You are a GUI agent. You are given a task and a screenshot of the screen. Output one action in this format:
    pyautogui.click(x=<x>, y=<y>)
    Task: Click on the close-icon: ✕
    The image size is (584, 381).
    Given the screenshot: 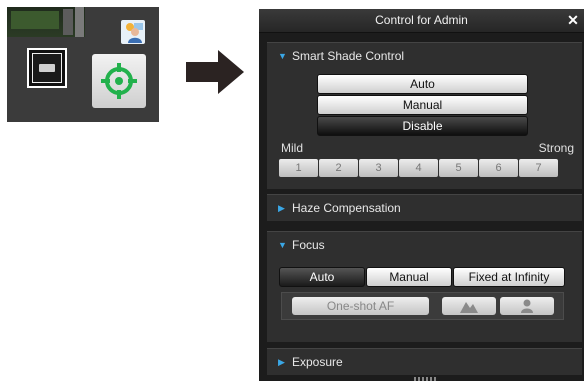 What is the action you would take?
    pyautogui.click(x=573, y=20)
    